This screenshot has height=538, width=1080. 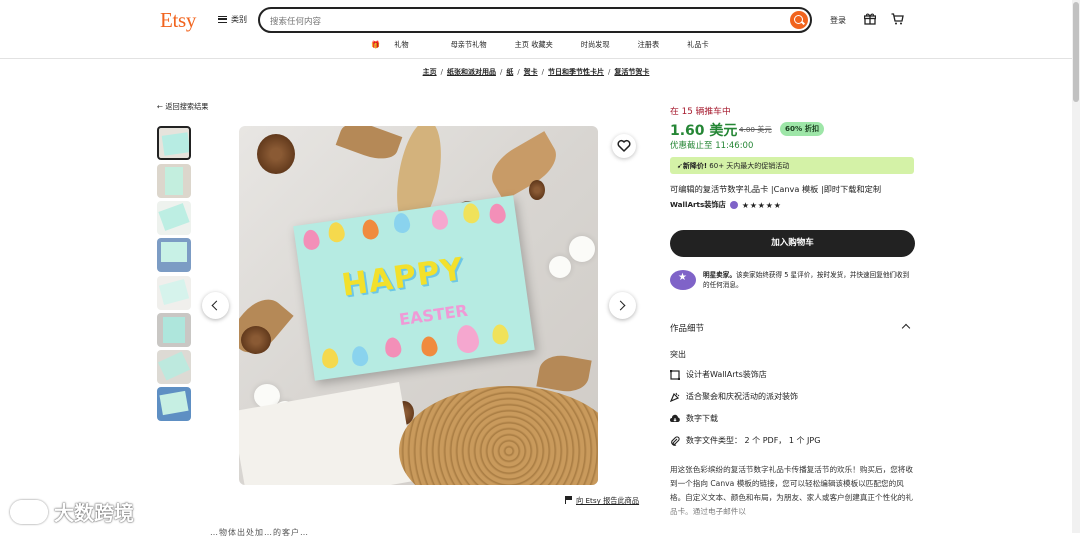 What do you see at coordinates (534, 45) in the screenshot?
I see `subnav-home-favorites: 主页 收藏夹` at bounding box center [534, 45].